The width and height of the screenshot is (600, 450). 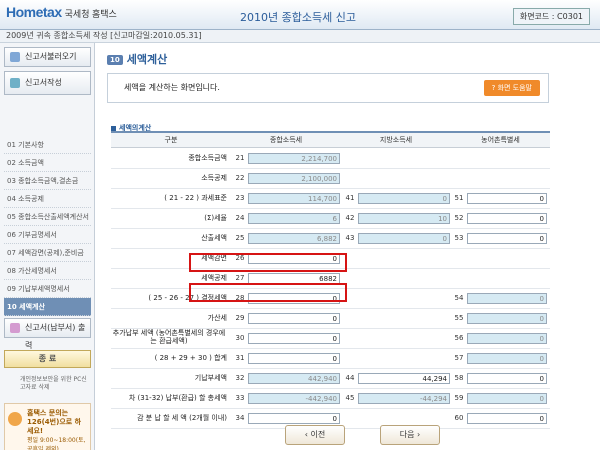 I want to click on logo-text: Hometax, so click(x=34, y=12).